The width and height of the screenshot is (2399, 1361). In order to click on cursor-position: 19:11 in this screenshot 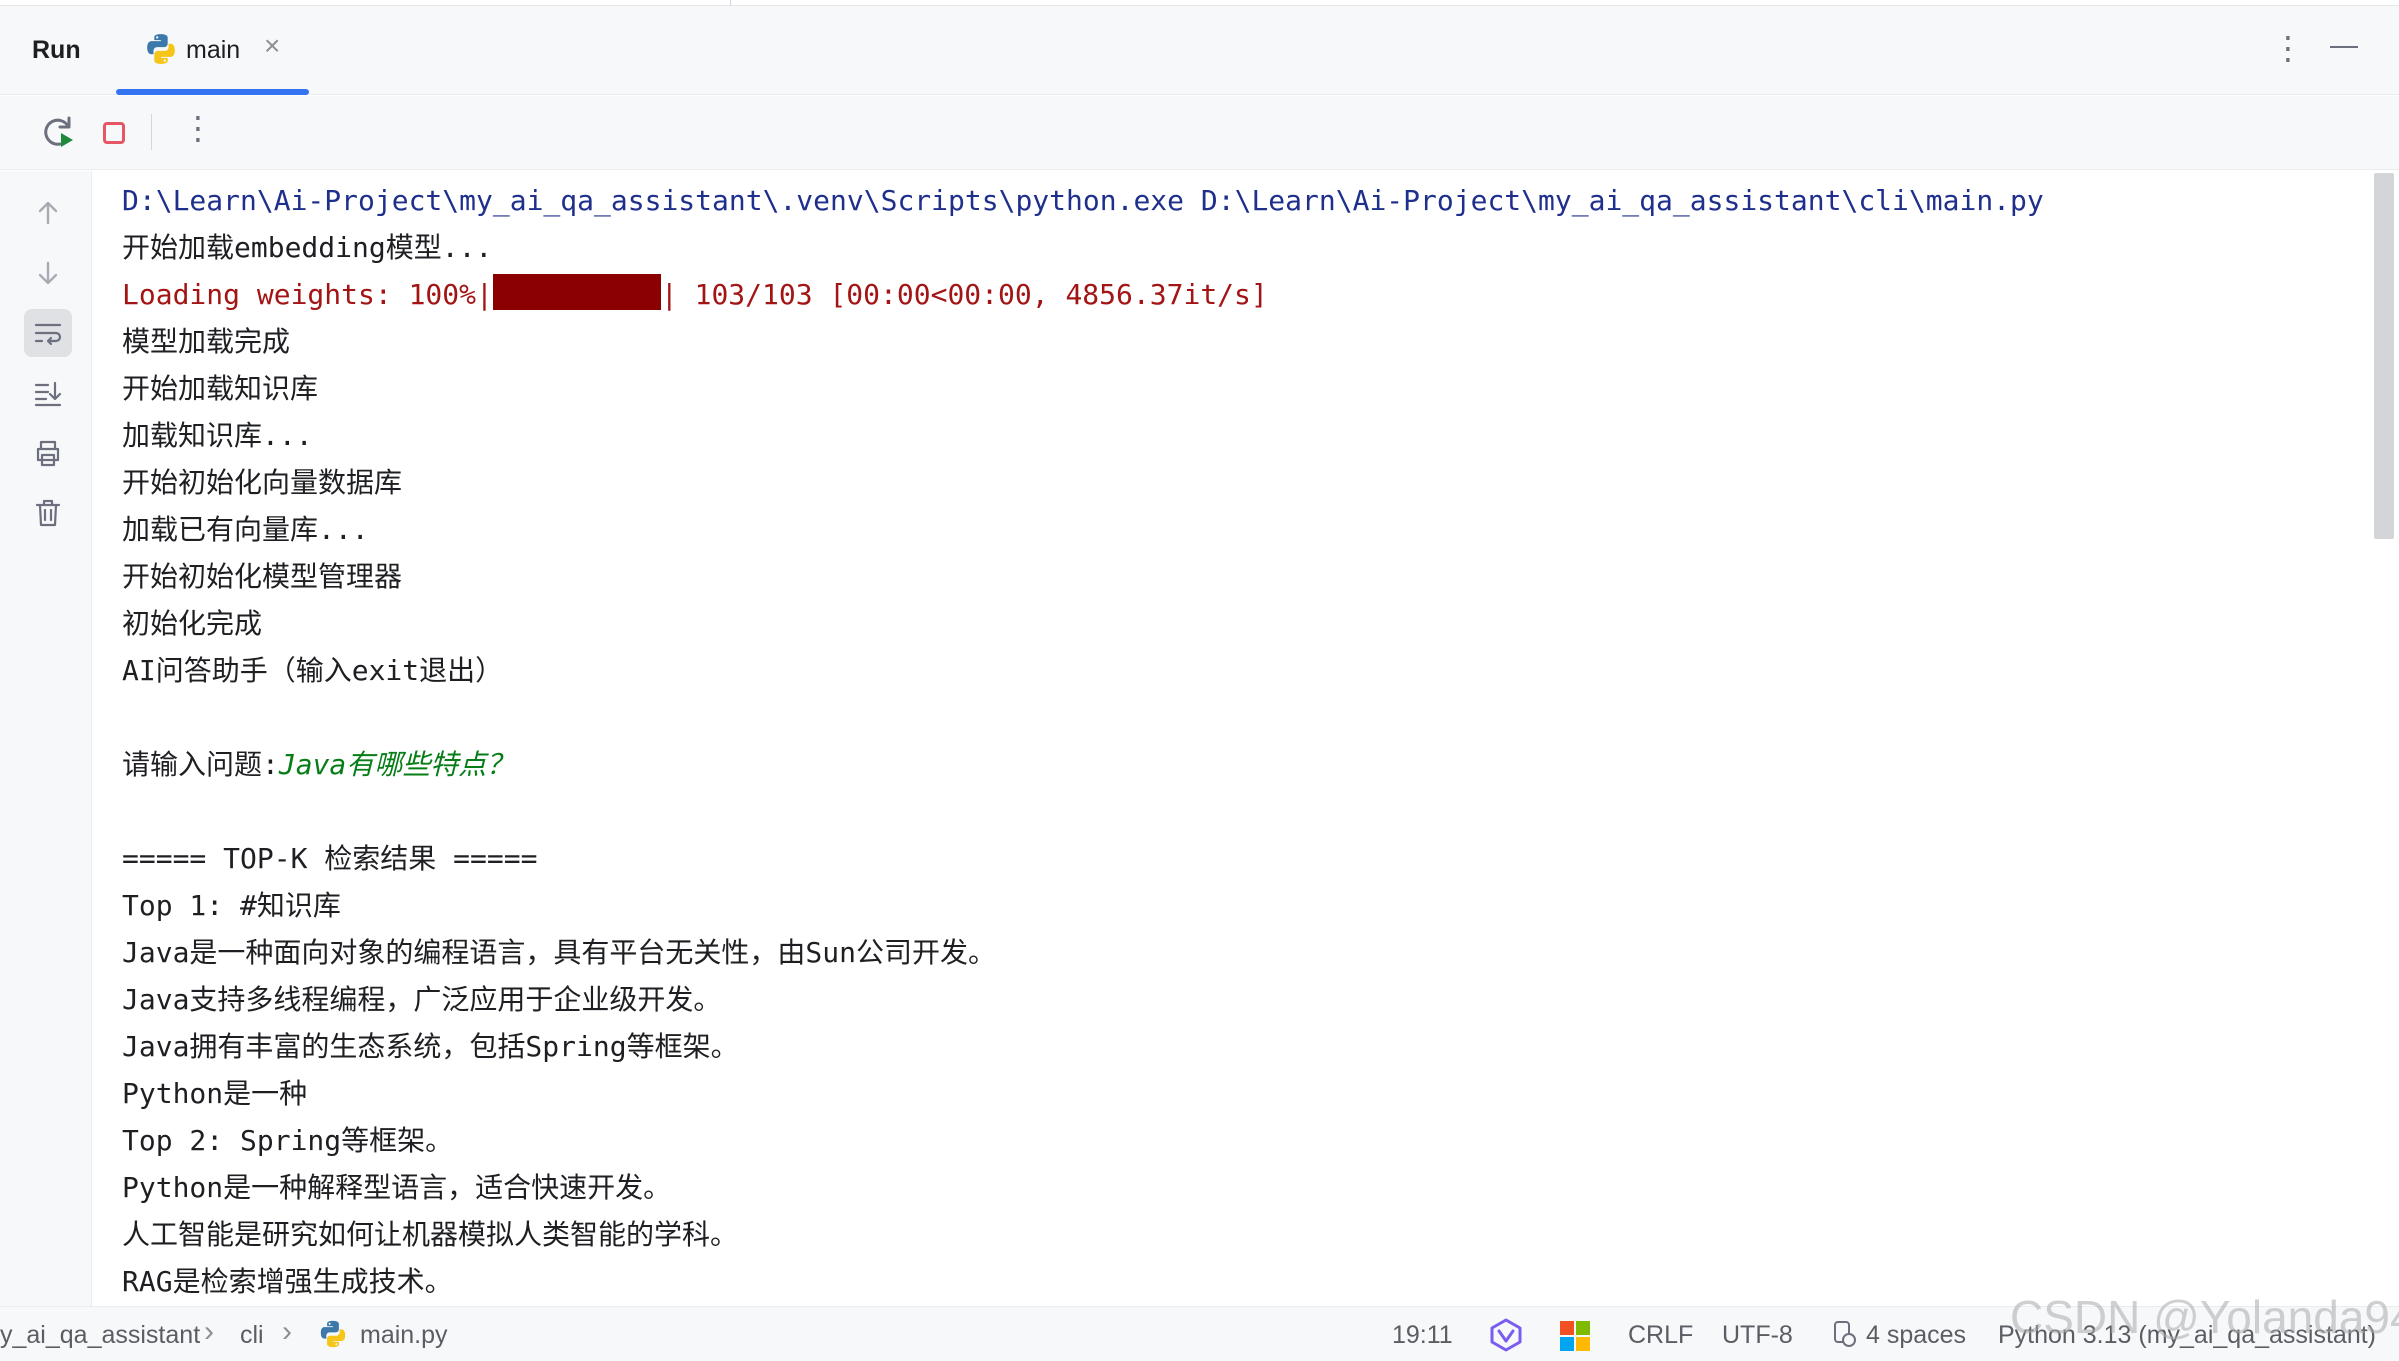, I will do `click(1422, 1335)`.